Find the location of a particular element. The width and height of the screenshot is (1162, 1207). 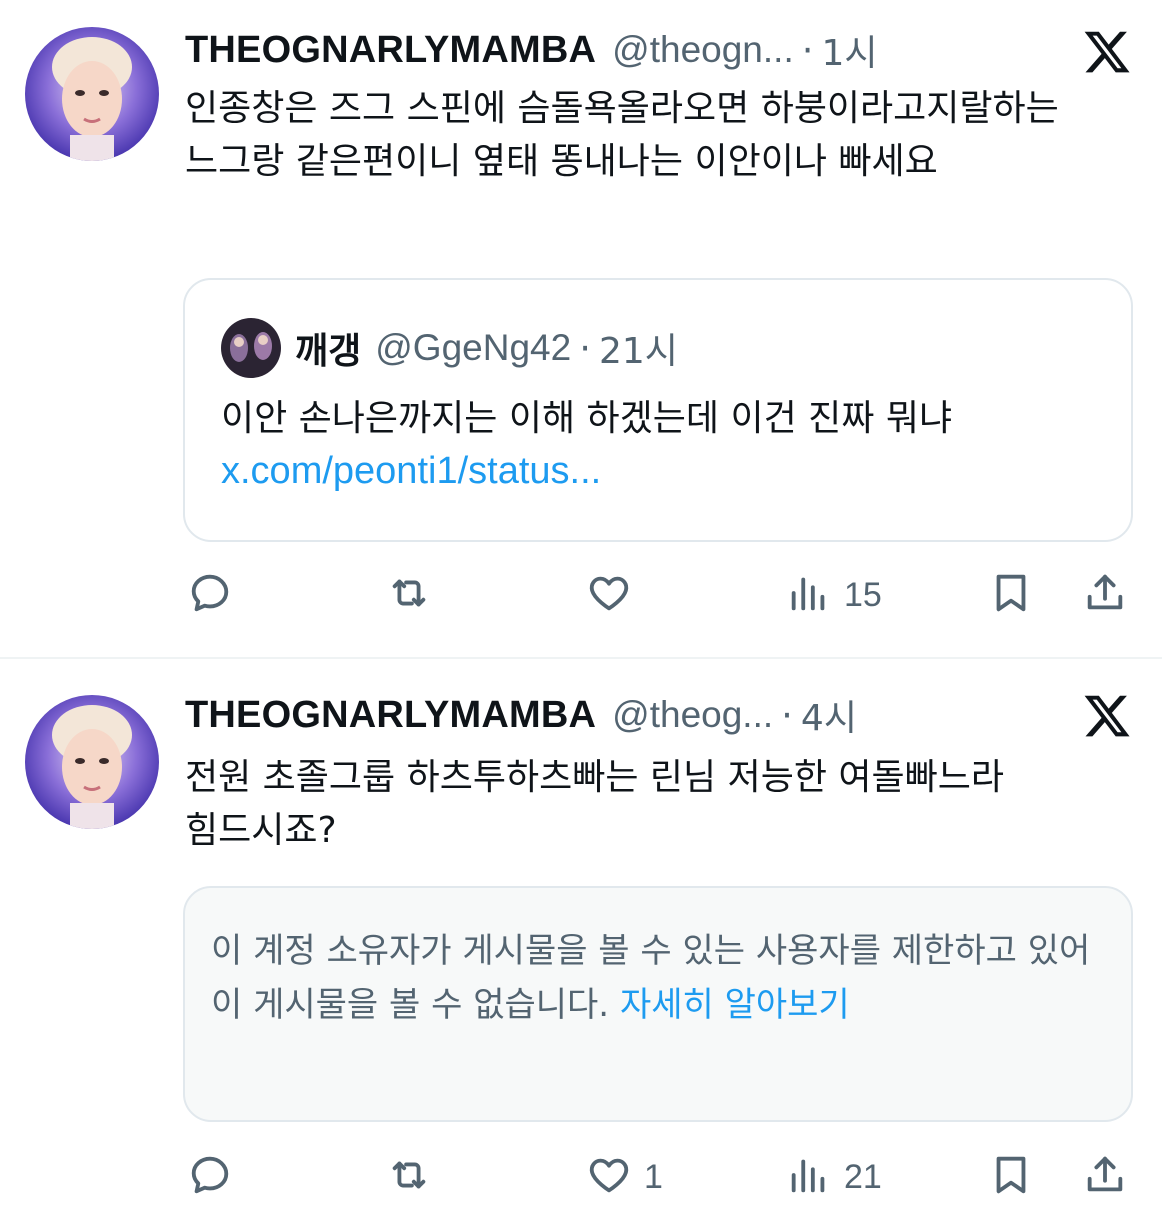

quote-handle: @GgeNg42 is located at coordinates (473, 347).